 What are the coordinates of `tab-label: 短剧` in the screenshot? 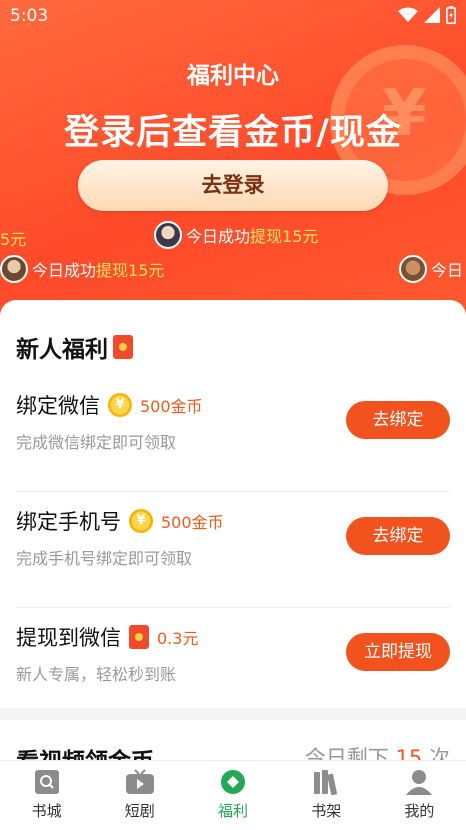 It's located at (139, 811).